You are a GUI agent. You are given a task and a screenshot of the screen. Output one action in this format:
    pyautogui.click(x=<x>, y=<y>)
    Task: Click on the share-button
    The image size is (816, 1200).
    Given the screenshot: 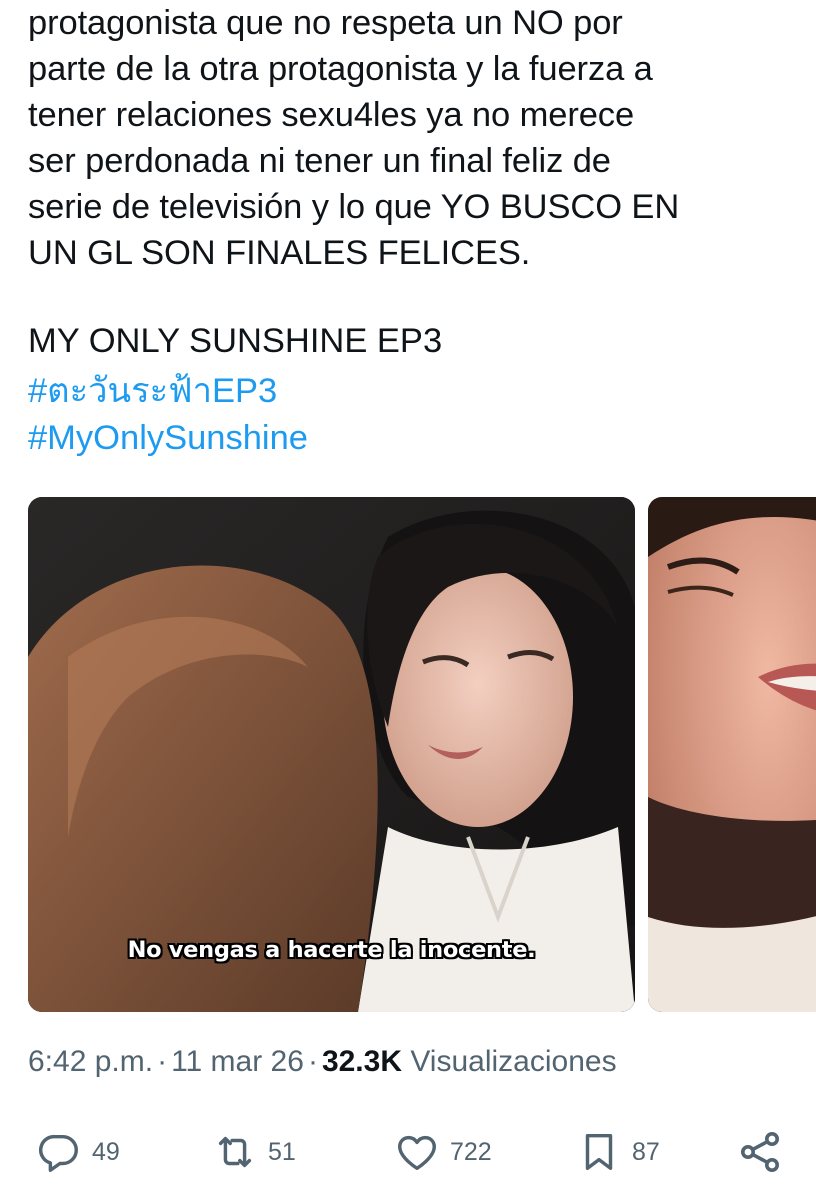 What is the action you would take?
    pyautogui.click(x=760, y=1152)
    